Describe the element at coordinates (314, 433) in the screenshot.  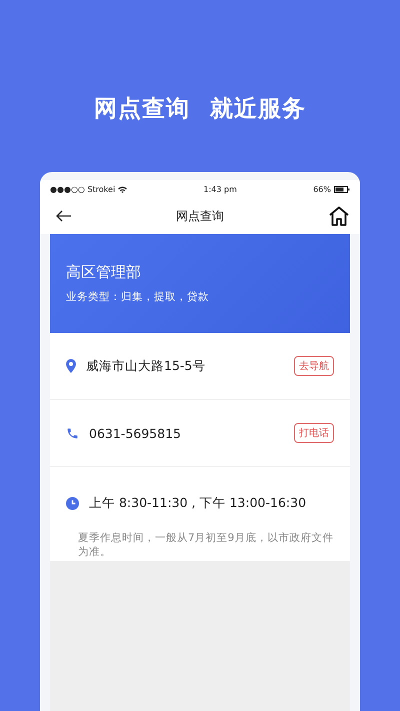
I see `call-button: 打电话` at that location.